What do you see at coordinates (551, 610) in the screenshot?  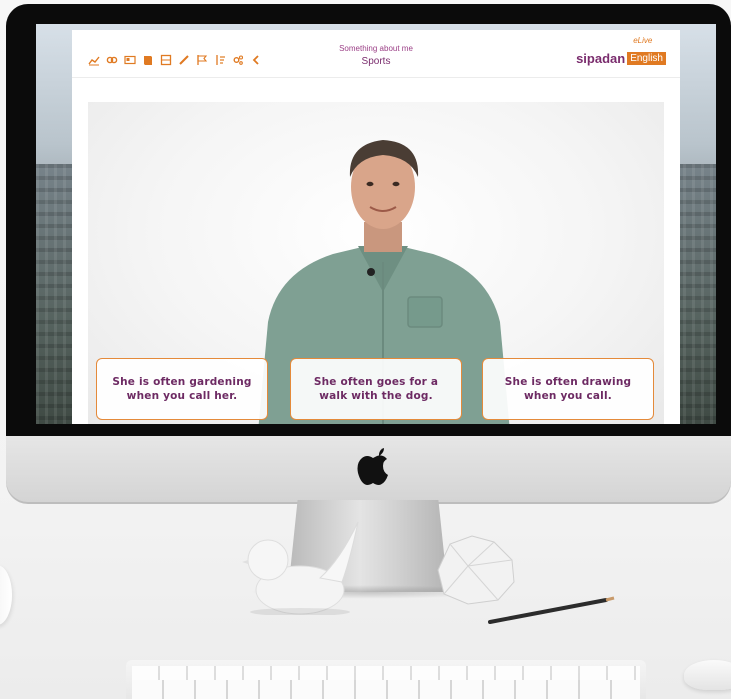 I see `pencil` at bounding box center [551, 610].